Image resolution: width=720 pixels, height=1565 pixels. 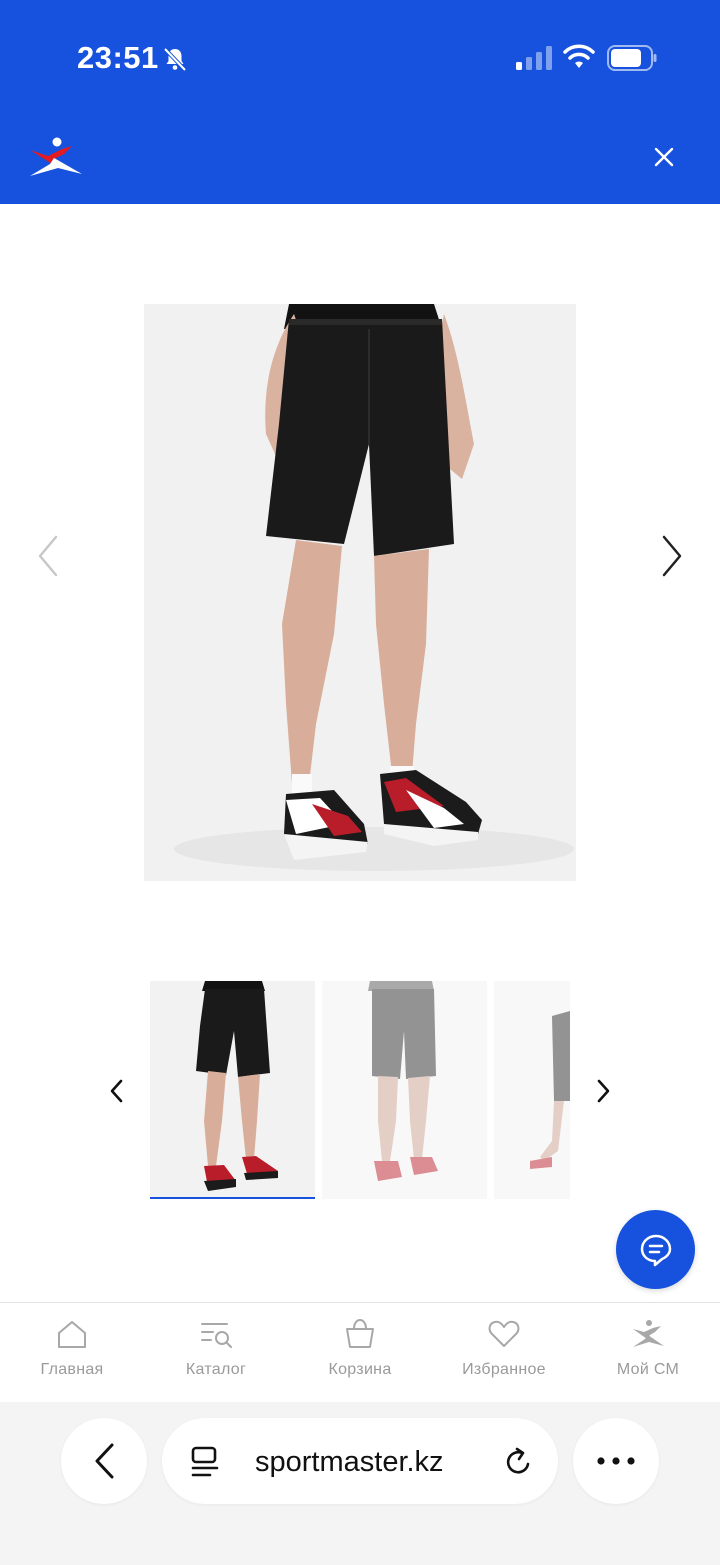 What do you see at coordinates (504, 1369) in the screenshot?
I see `nav-favorites-label: Избранное` at bounding box center [504, 1369].